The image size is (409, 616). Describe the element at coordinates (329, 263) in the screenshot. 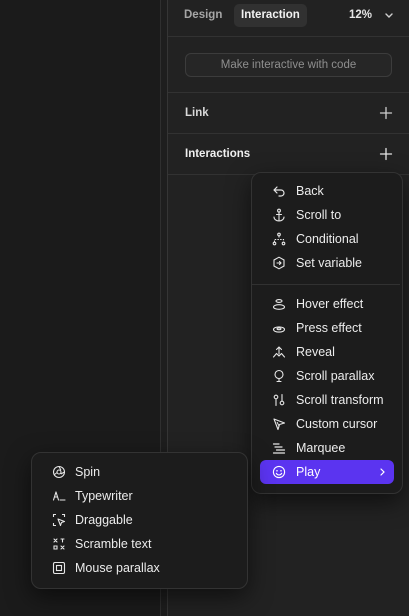

I see `menu-item-label: Set variable` at that location.